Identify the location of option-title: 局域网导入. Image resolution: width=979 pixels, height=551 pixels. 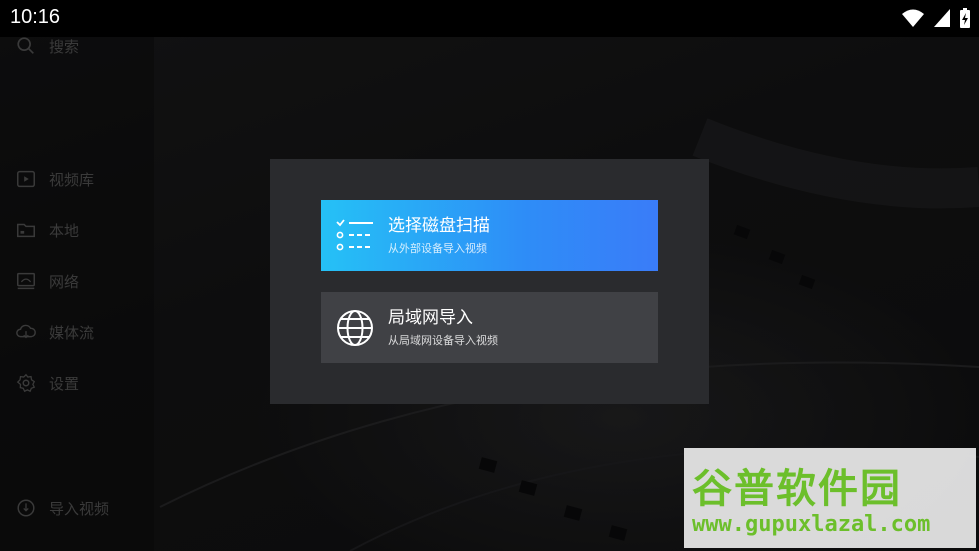
(430, 318).